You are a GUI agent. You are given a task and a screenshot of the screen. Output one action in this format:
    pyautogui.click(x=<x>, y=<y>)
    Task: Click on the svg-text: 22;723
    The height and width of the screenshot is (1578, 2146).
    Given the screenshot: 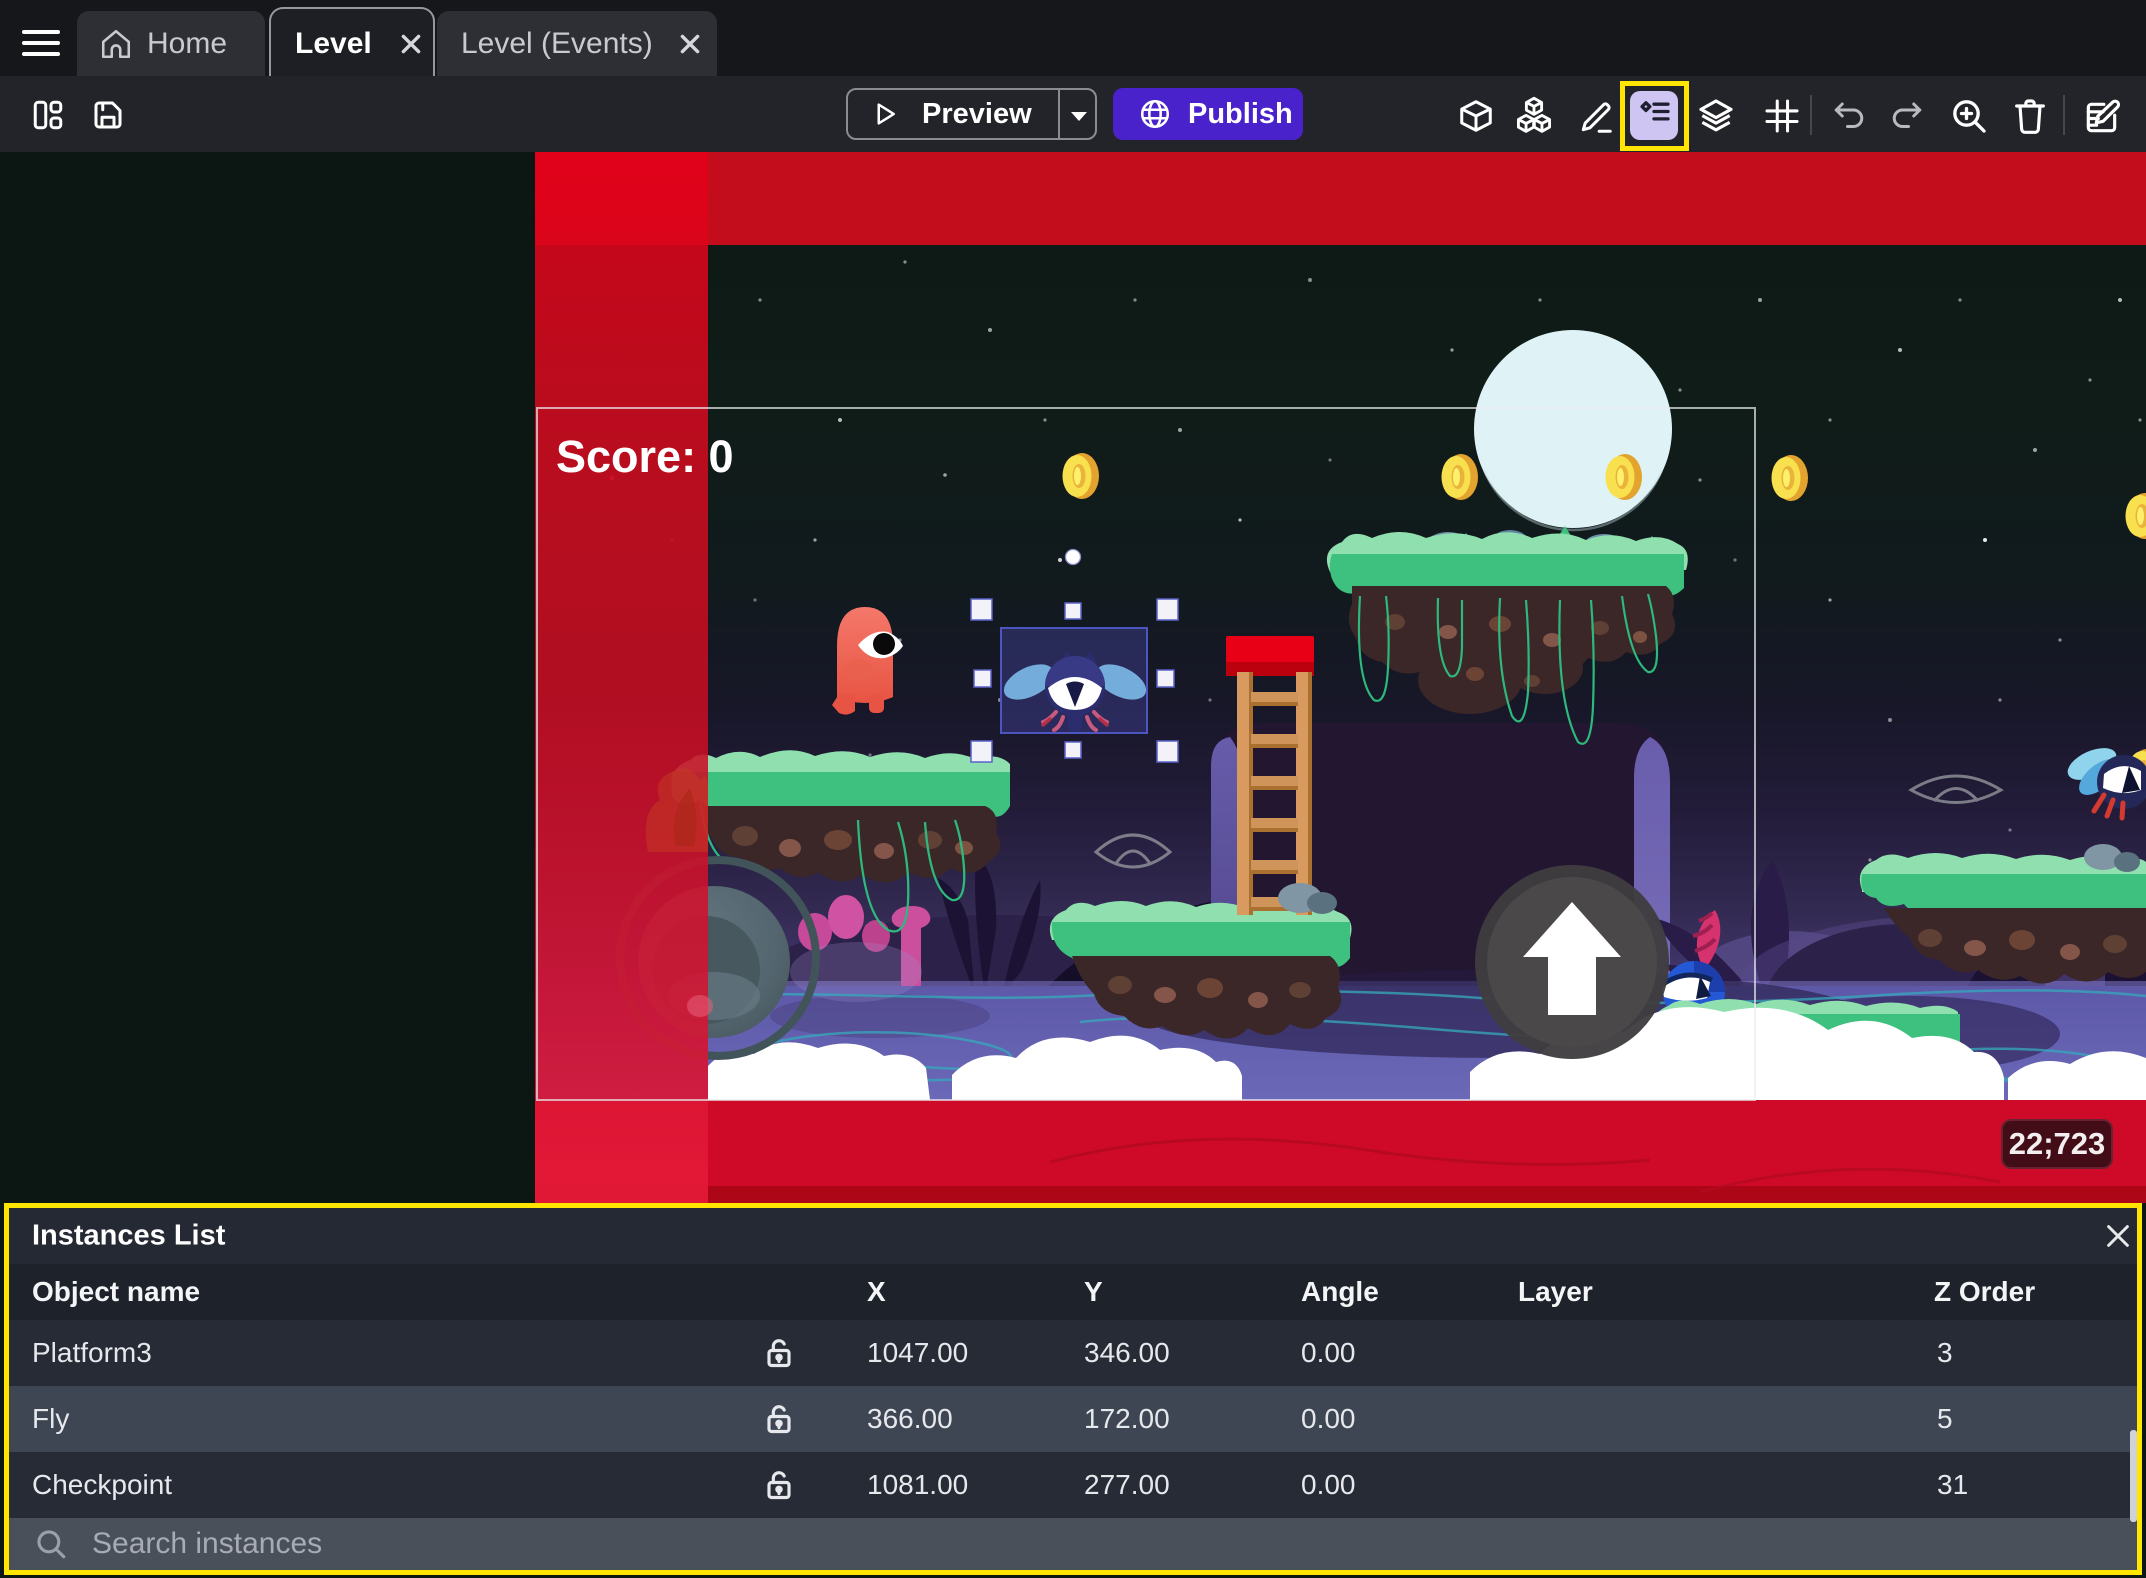 What is the action you would take?
    pyautogui.click(x=2057, y=1143)
    